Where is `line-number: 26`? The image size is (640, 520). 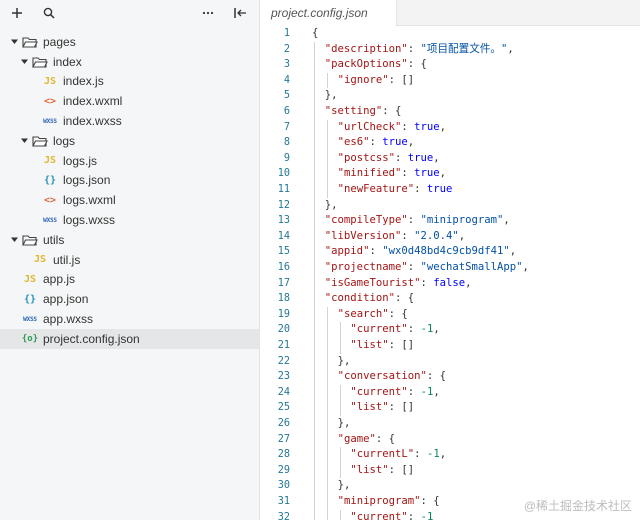 line-number: 26 is located at coordinates (283, 423).